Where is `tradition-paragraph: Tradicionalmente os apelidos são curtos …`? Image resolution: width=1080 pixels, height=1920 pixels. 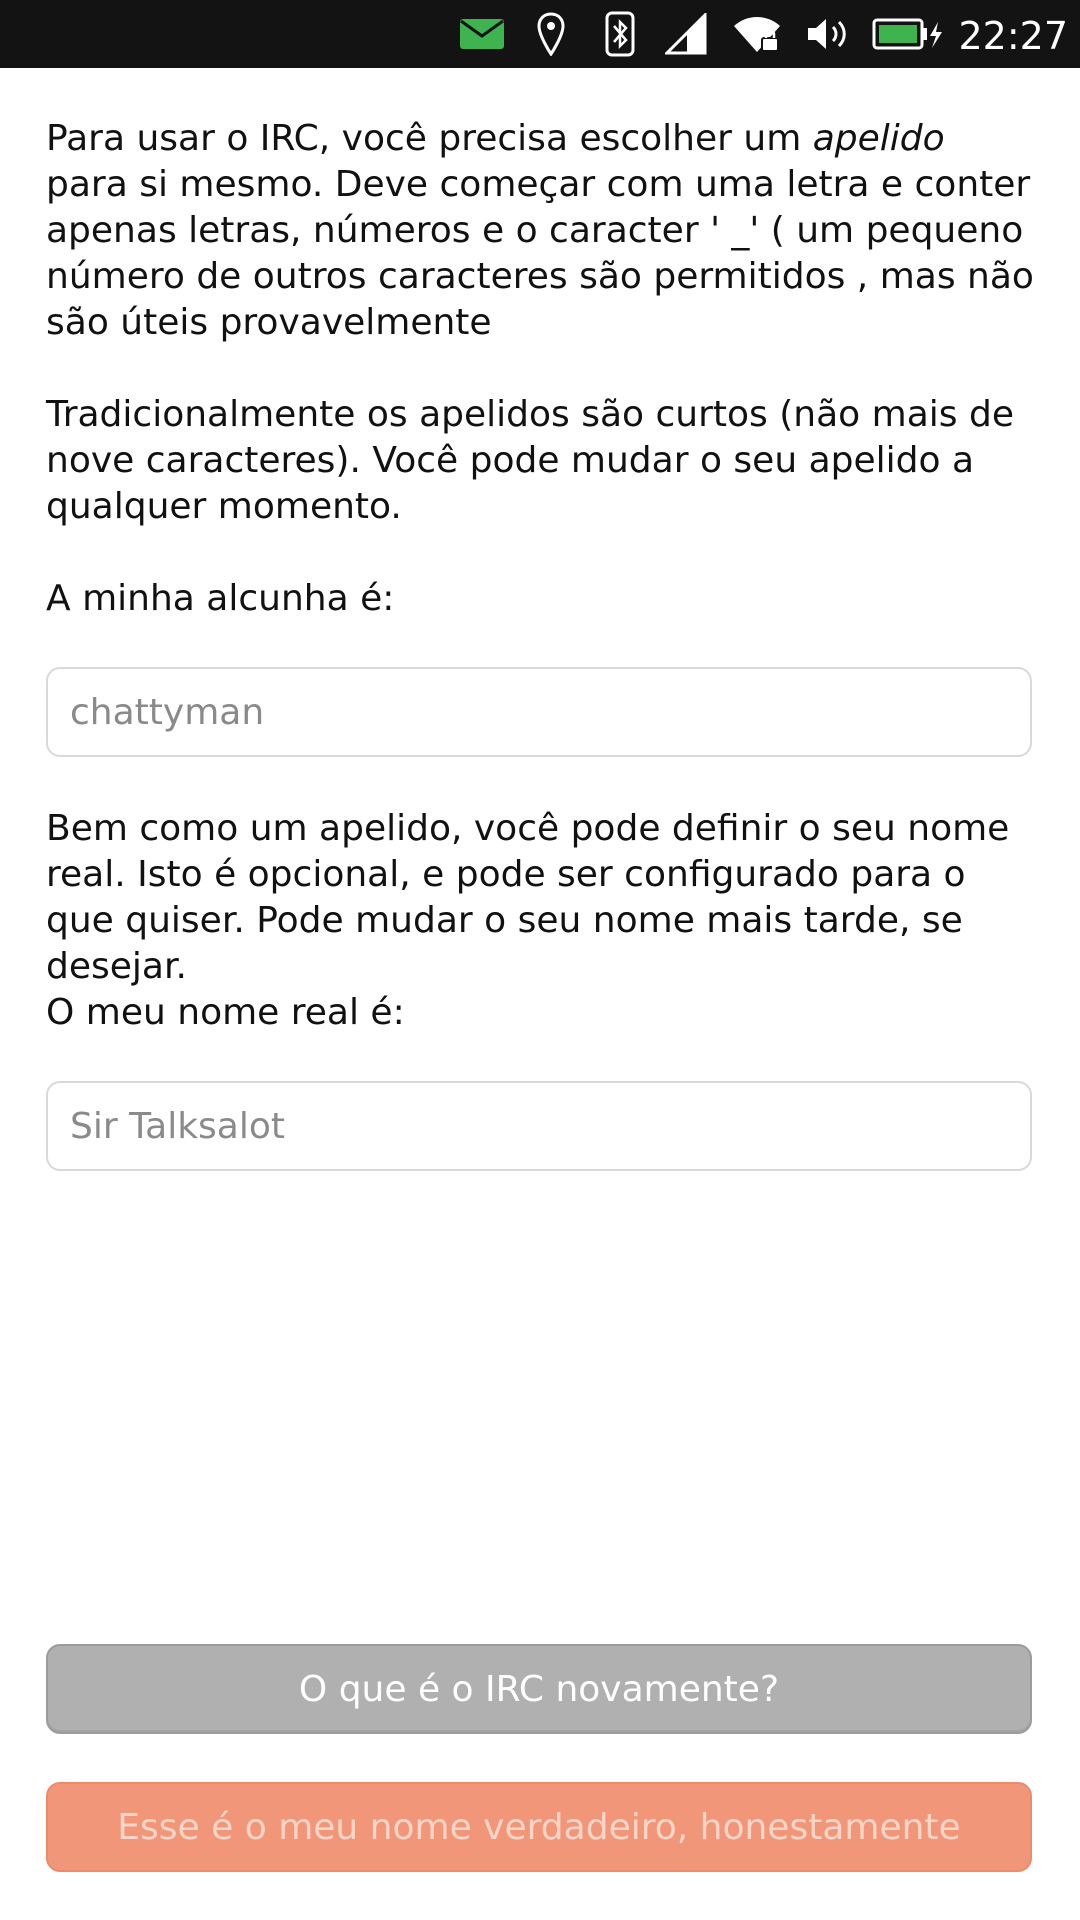
tradition-paragraph: Tradicionalmente os apelidos são curtos … is located at coordinates (530, 460).